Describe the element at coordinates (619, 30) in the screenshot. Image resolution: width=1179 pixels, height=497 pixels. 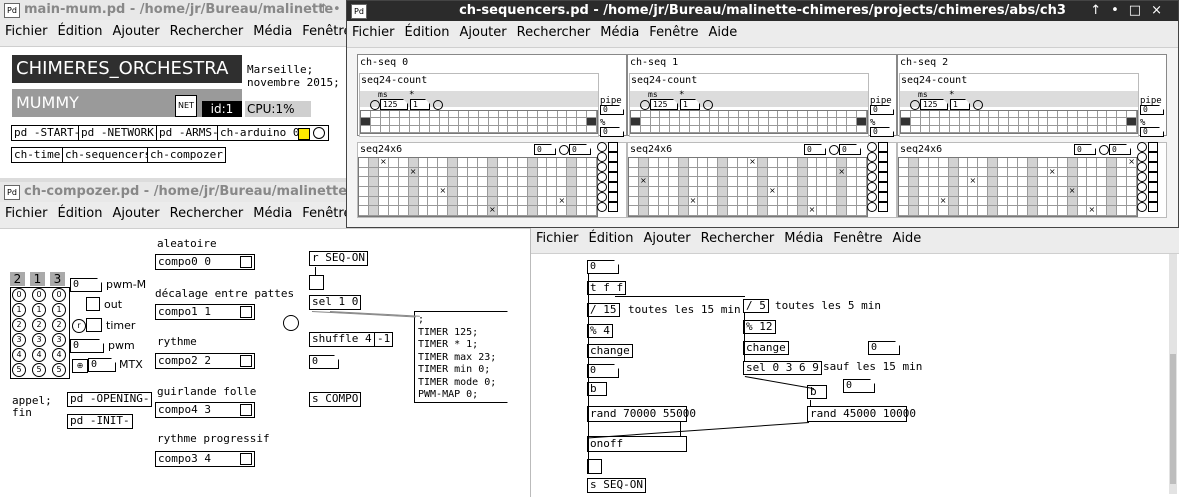
I see `menu-item-4: Média` at that location.